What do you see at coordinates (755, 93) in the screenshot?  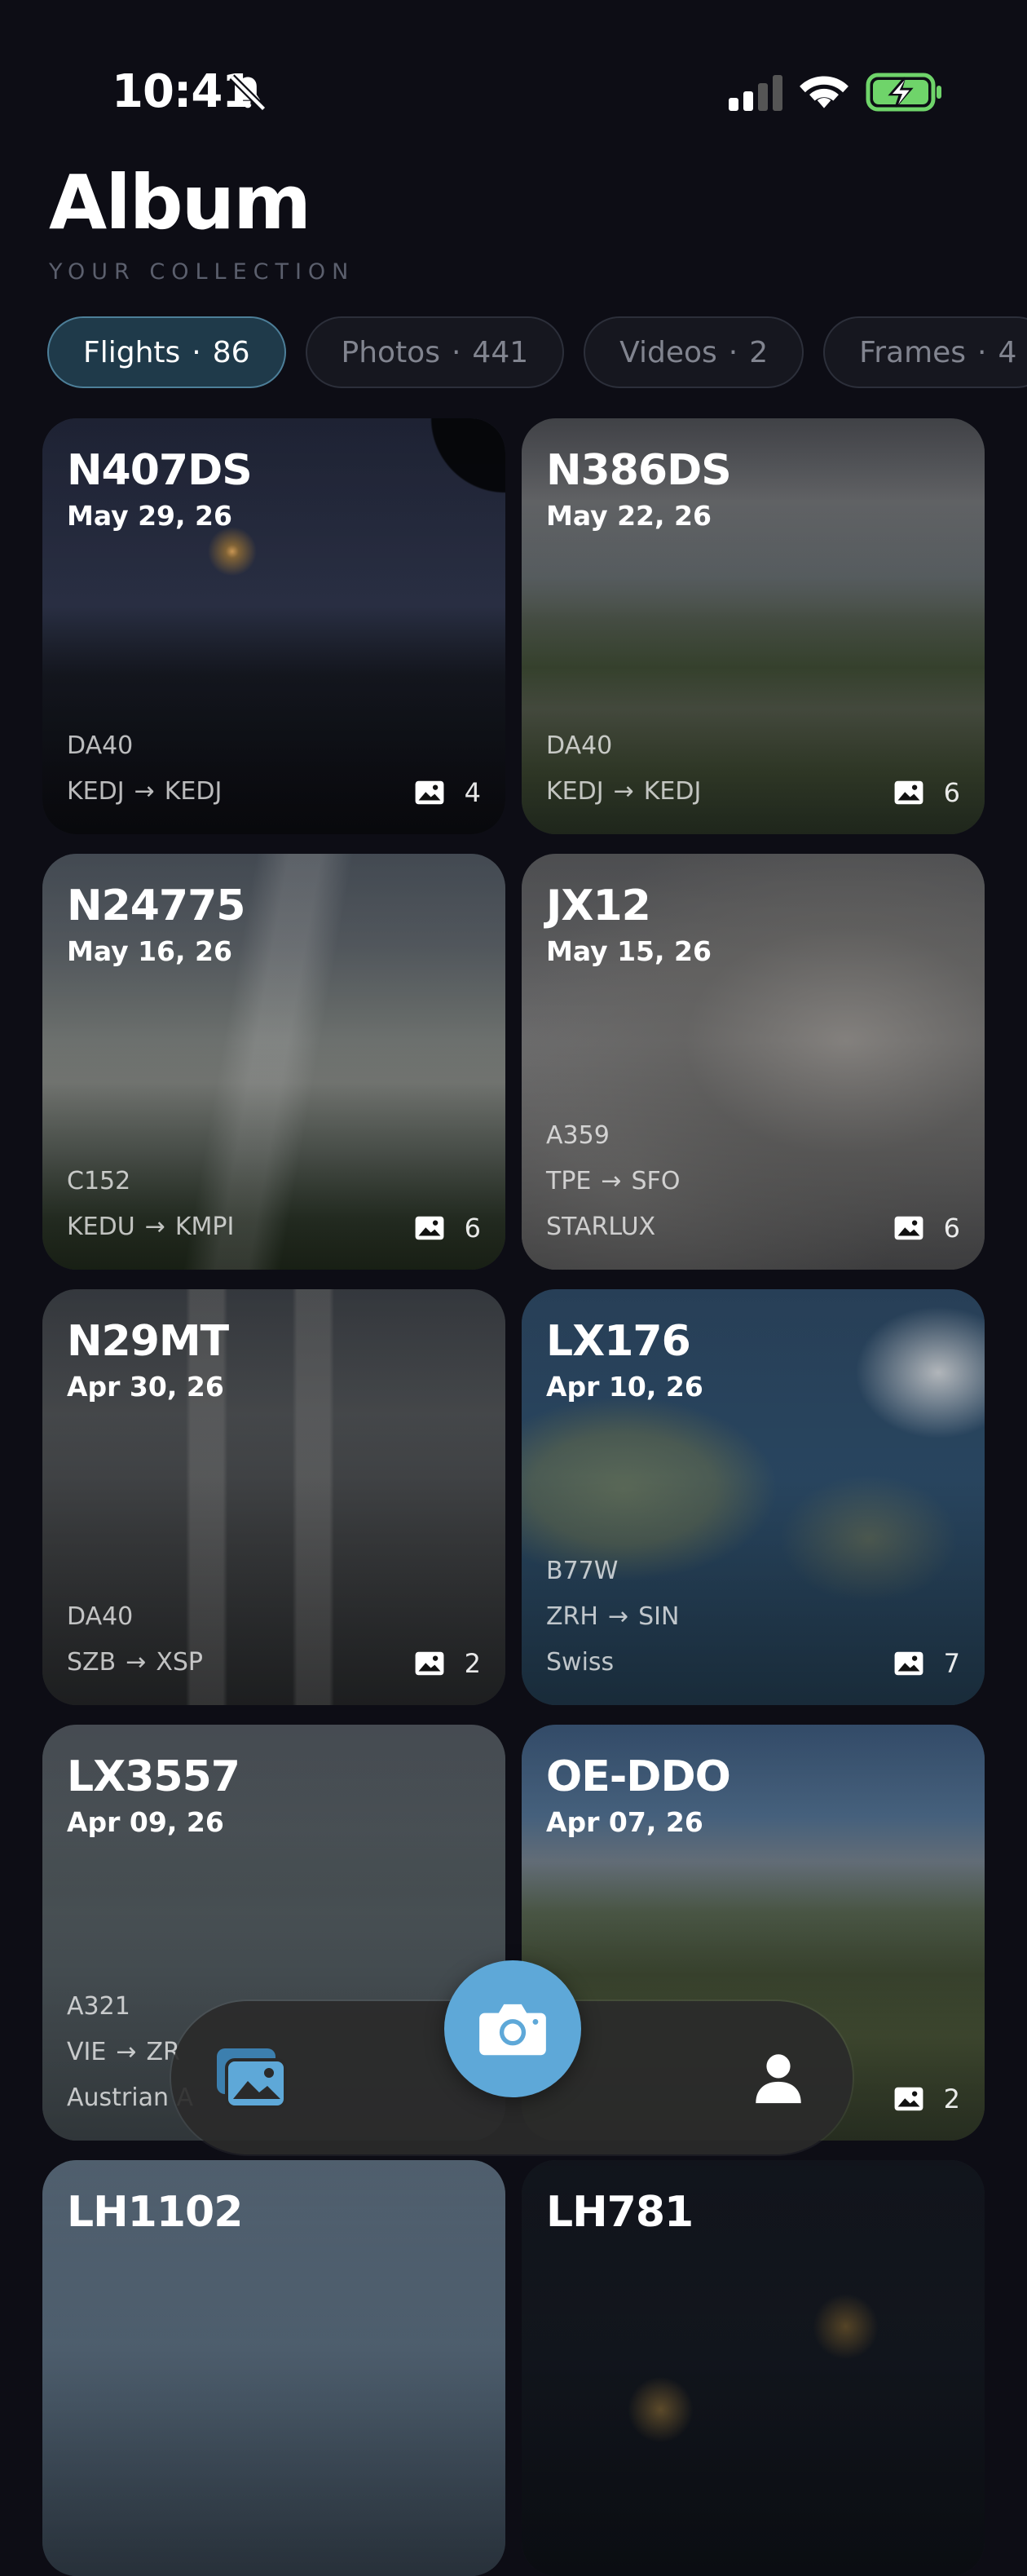 I see `cellular-signal-icon` at bounding box center [755, 93].